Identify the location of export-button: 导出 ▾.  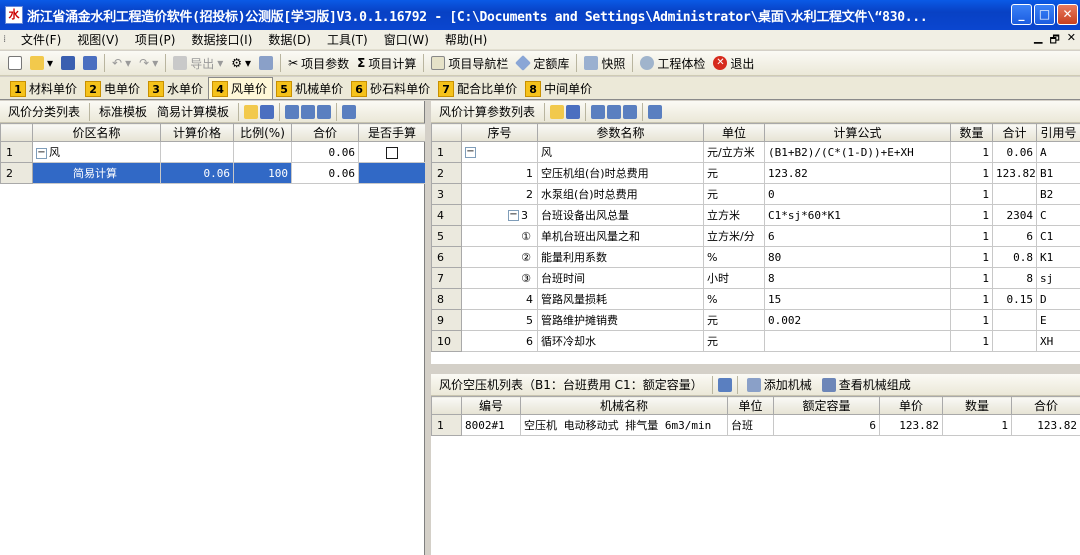
(198, 63).